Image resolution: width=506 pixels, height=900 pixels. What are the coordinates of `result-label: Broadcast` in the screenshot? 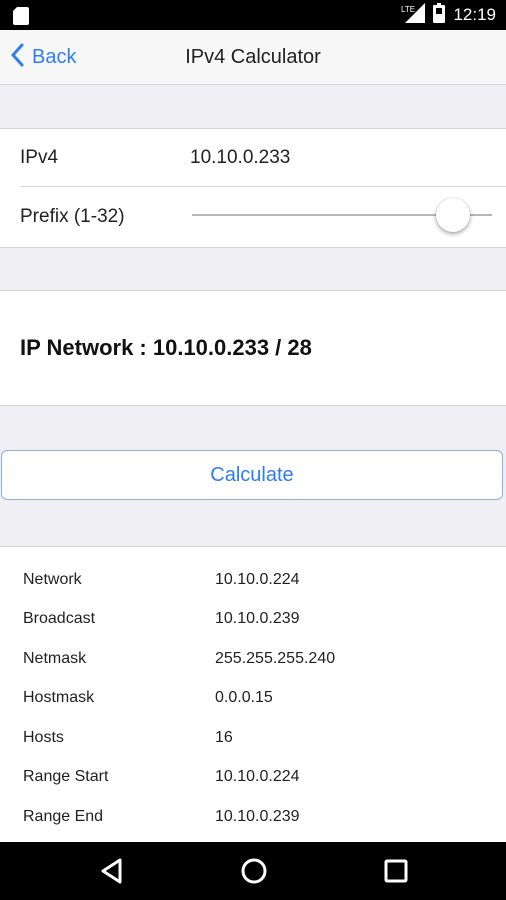 It's located at (59, 618).